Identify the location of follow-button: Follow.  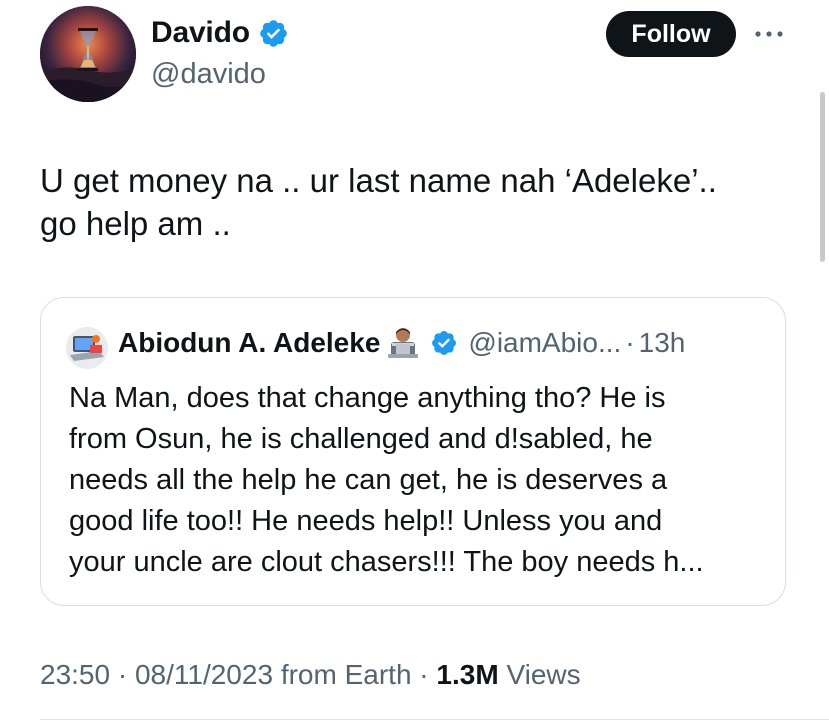
(671, 34).